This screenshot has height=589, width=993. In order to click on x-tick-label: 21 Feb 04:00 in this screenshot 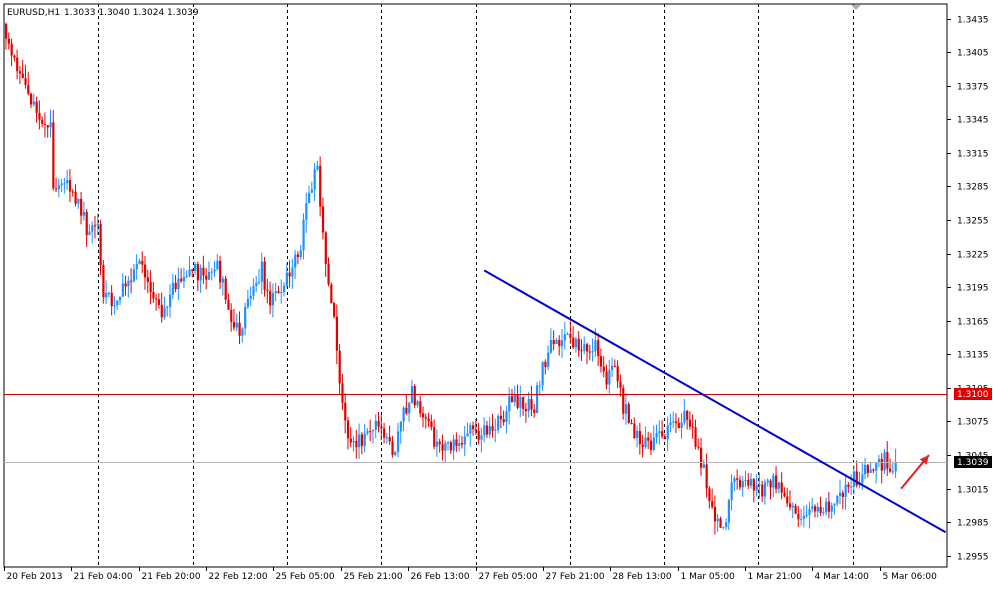, I will do `click(103, 577)`.